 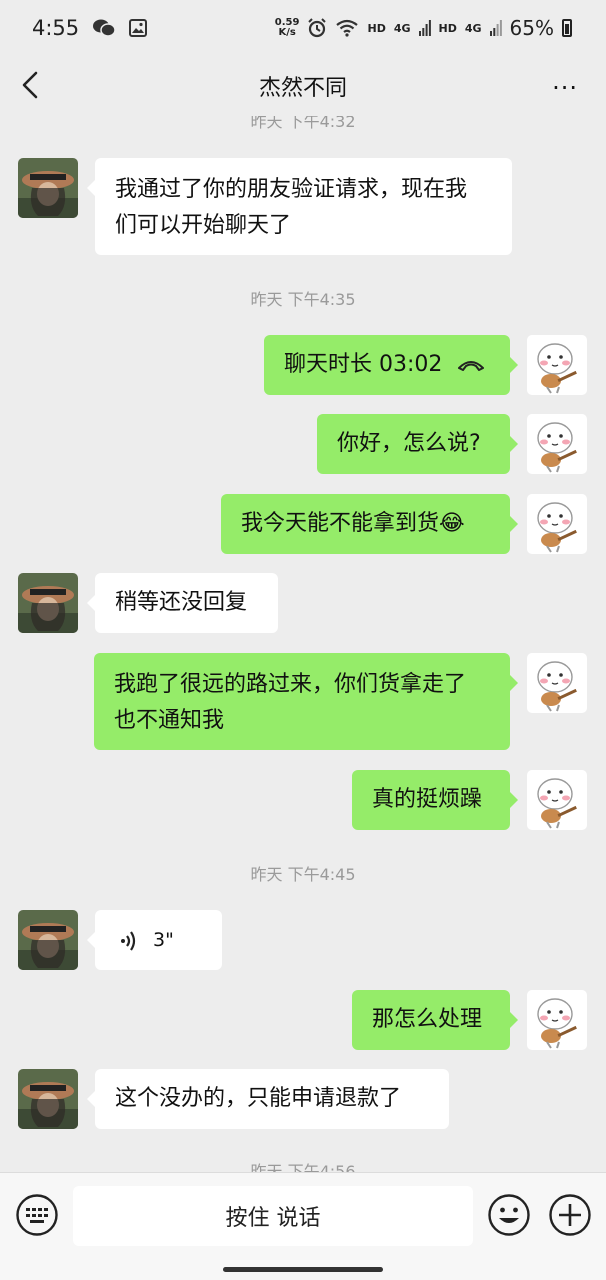 What do you see at coordinates (303, 28) in the screenshot?
I see `status-bar: 4:55 0.59 K/s HD 4G HD 4G 65%` at bounding box center [303, 28].